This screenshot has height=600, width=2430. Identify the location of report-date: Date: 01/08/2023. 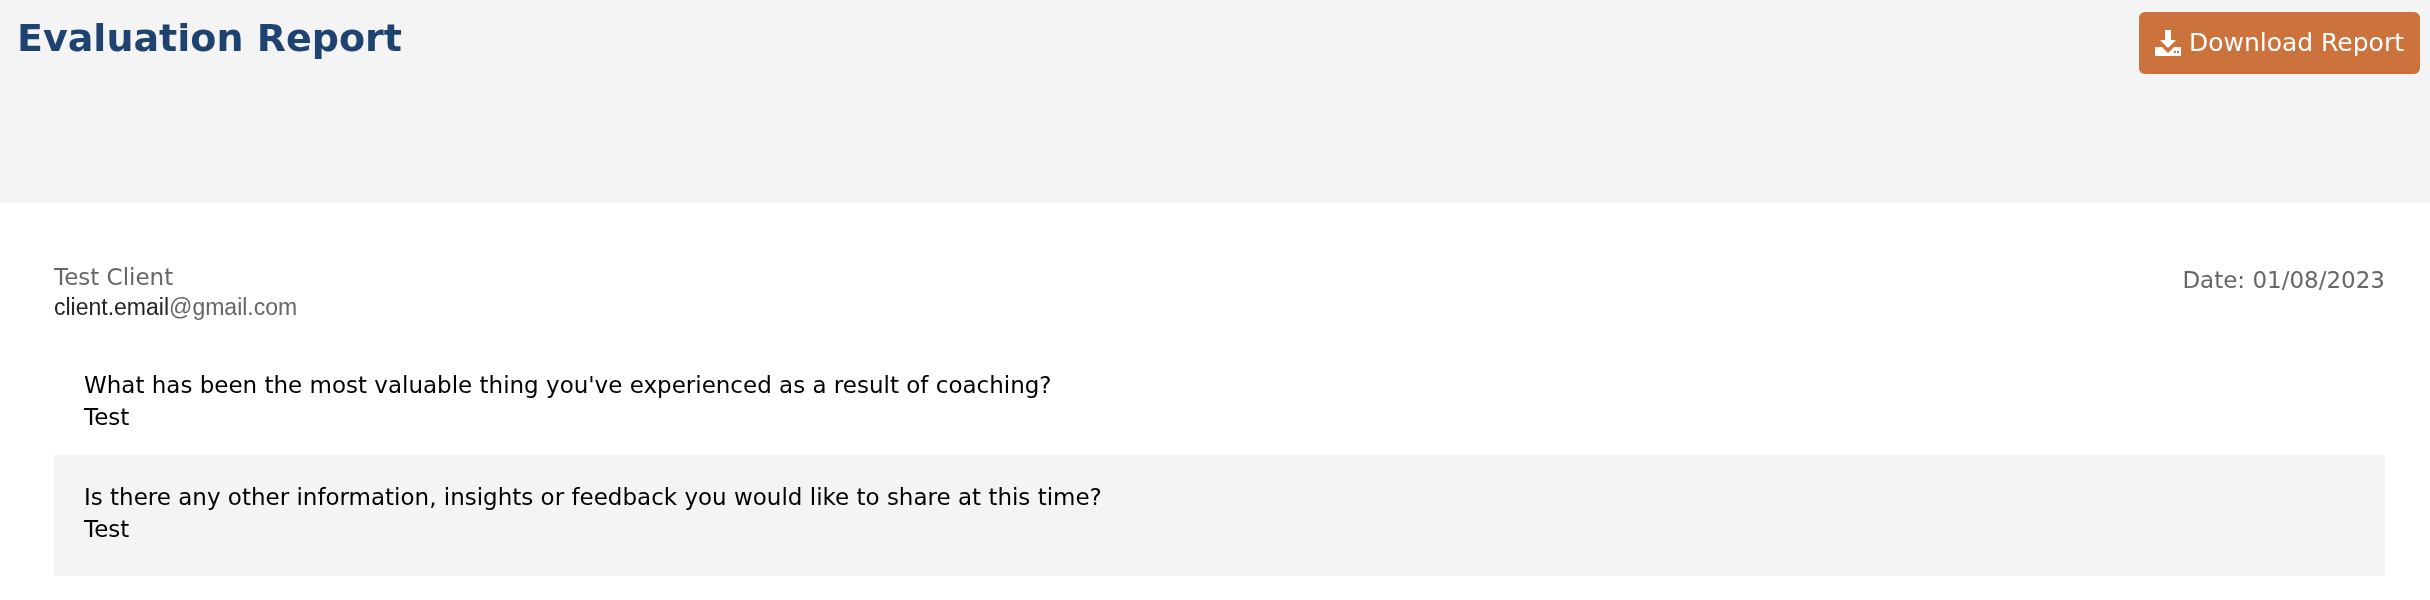
(2283, 280).